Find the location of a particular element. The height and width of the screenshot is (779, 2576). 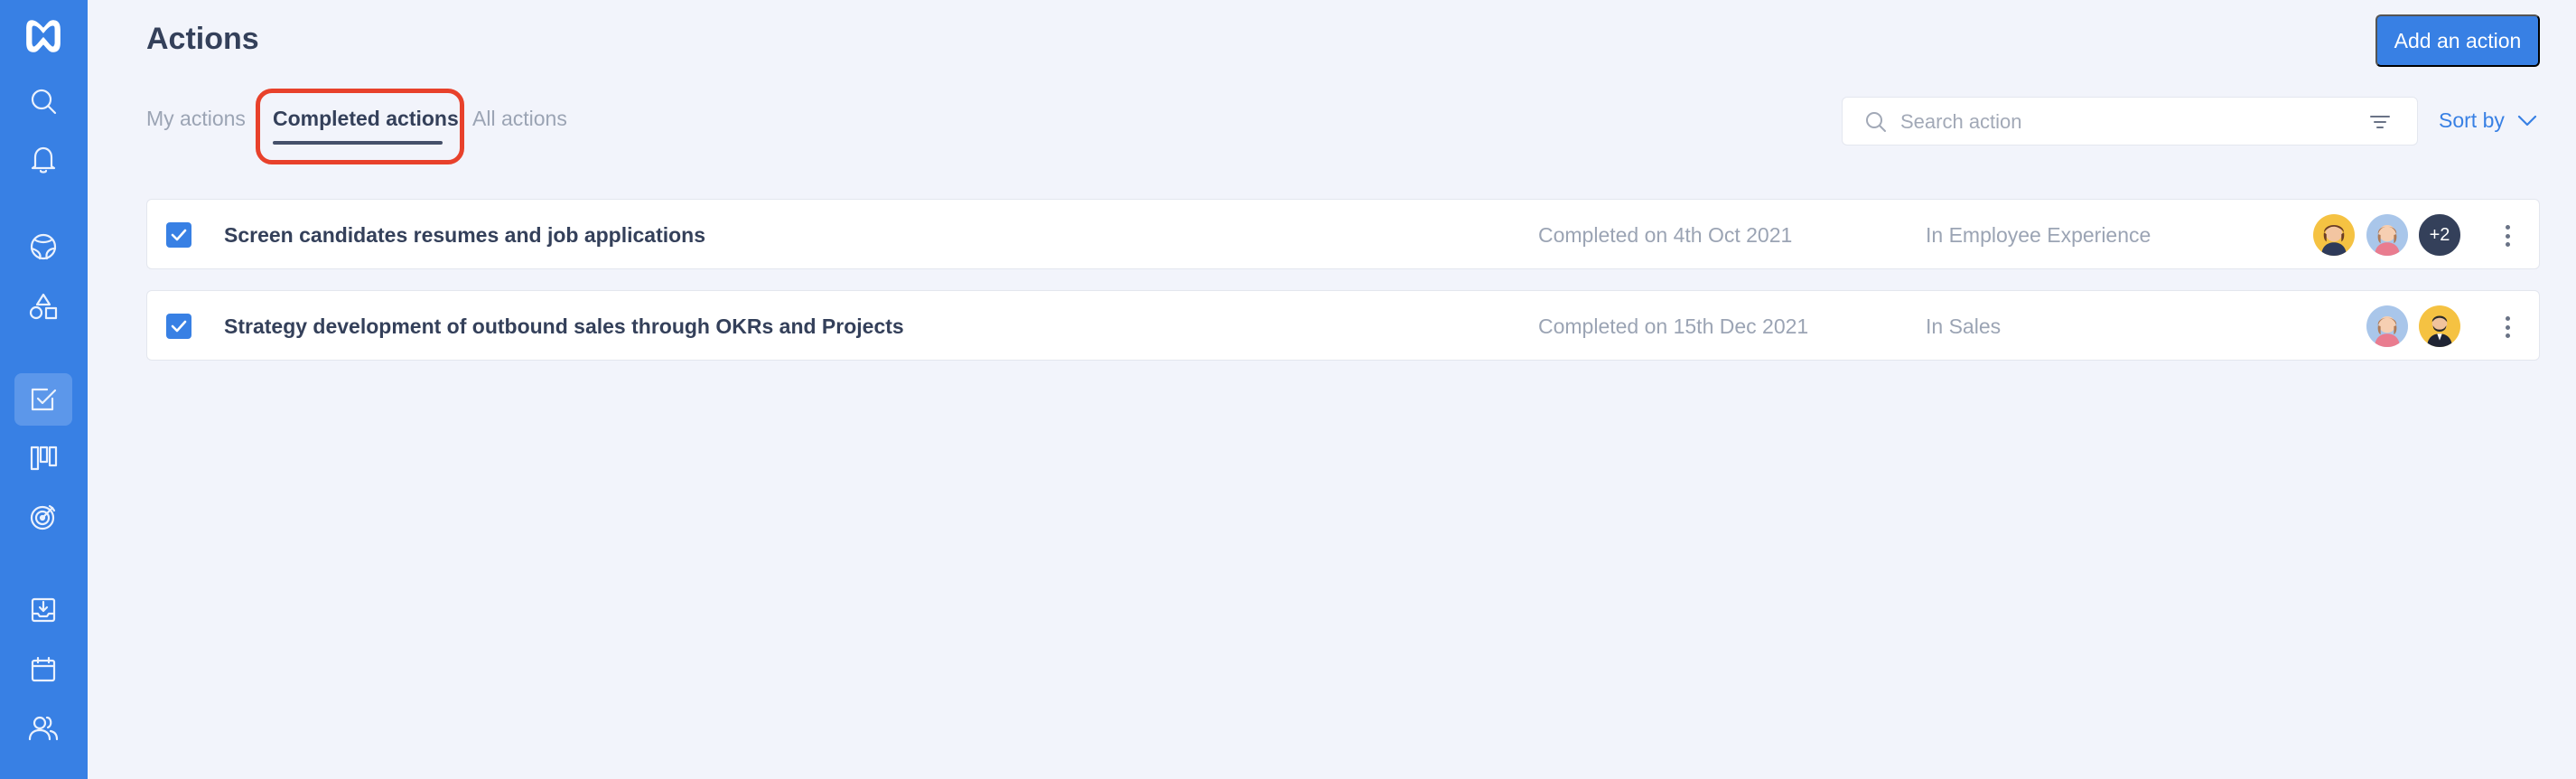

check-square-icon is located at coordinates (43, 399).